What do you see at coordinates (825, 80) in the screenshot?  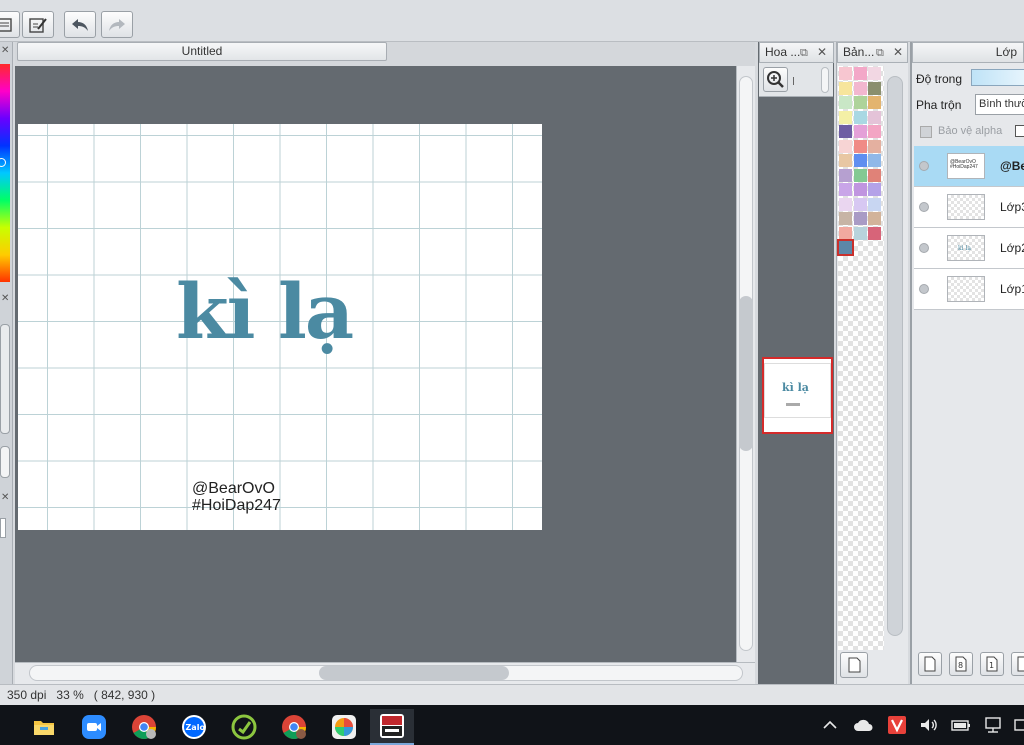 I see `zoom-slider` at bounding box center [825, 80].